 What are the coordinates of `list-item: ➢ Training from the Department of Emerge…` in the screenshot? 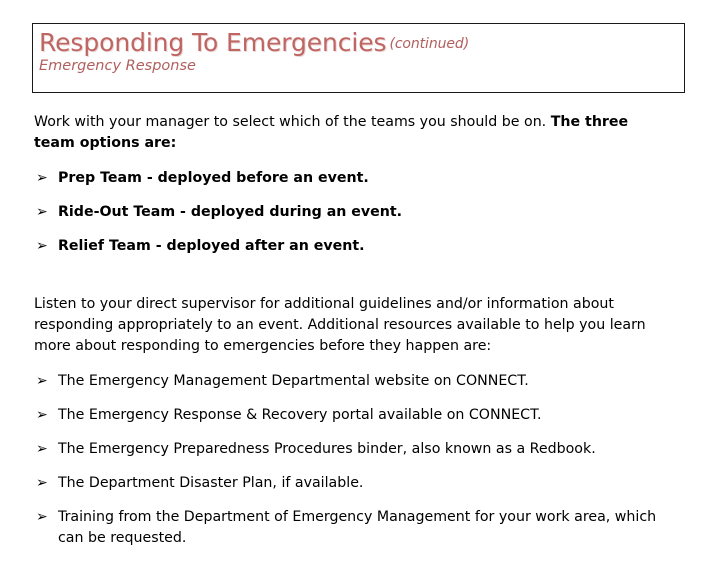 It's located at (360, 528).